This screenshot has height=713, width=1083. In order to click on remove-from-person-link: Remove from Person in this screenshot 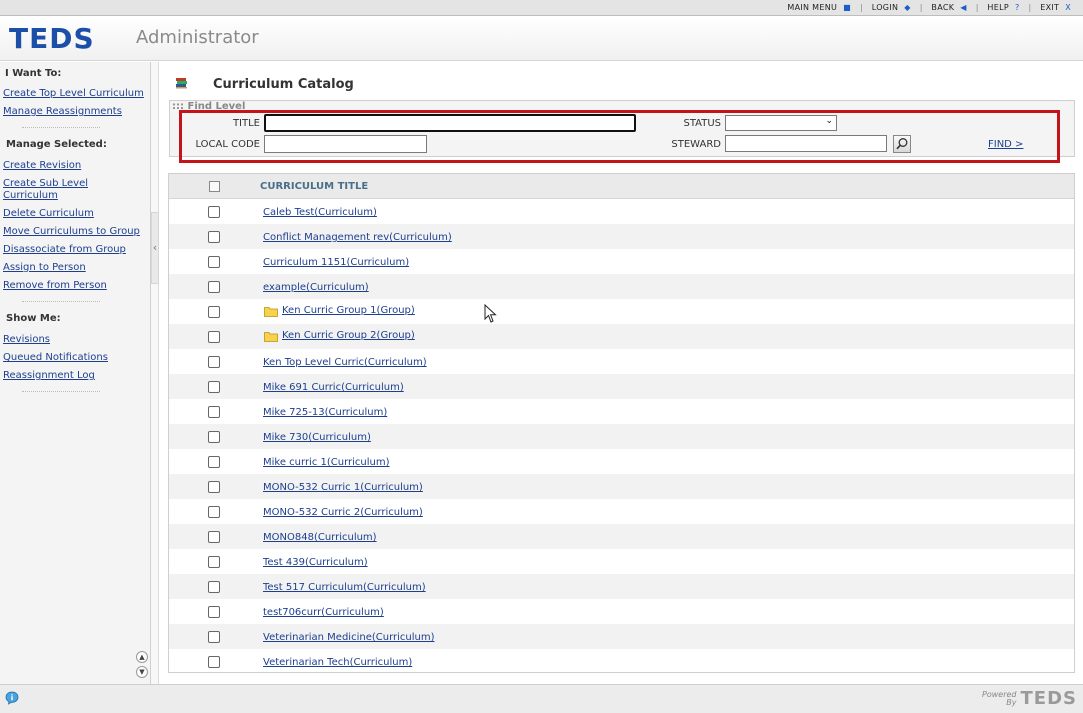, I will do `click(53, 286)`.